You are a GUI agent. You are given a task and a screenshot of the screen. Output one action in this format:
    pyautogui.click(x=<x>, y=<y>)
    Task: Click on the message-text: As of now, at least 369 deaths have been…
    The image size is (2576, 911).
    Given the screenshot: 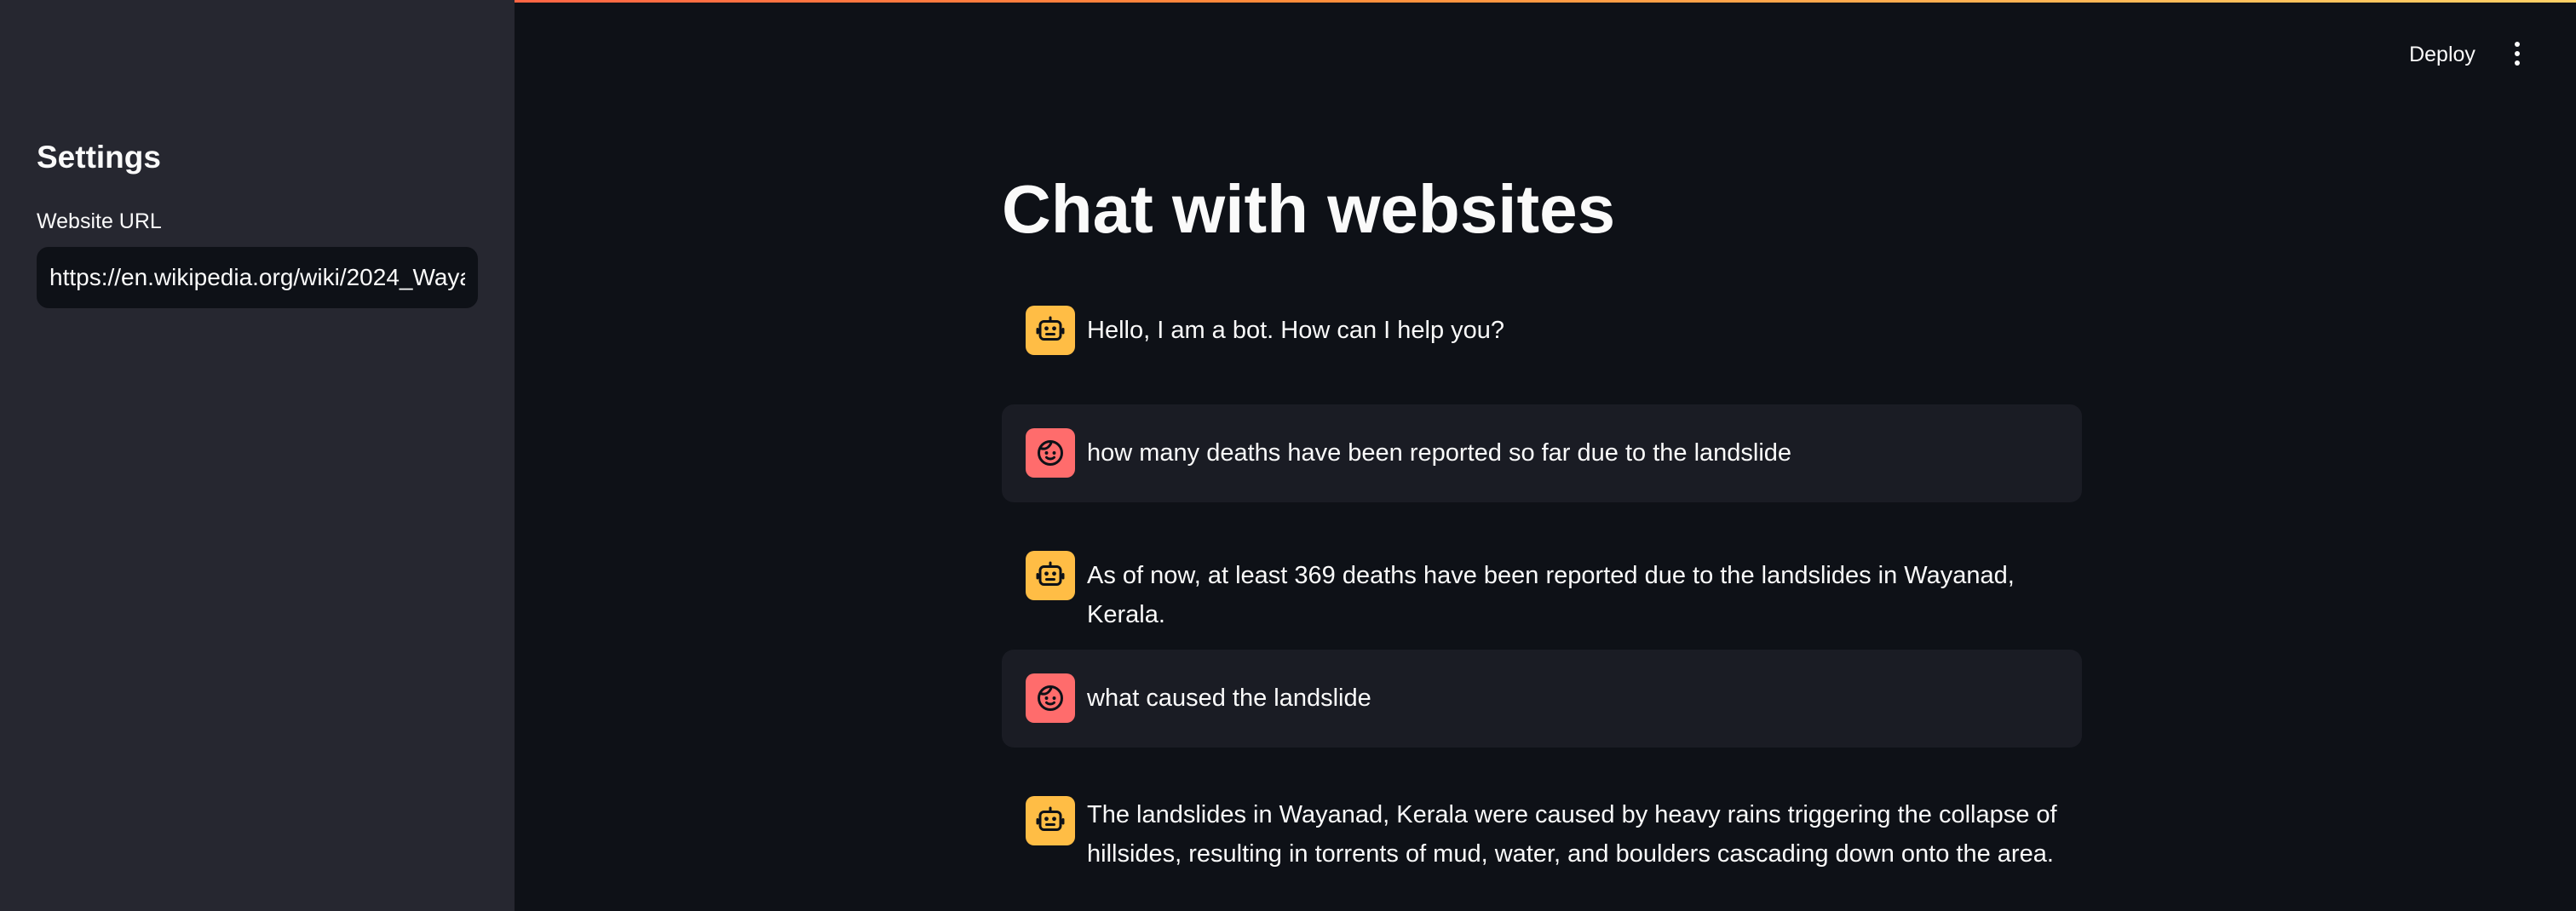 What is the action you would take?
    pyautogui.click(x=1551, y=595)
    